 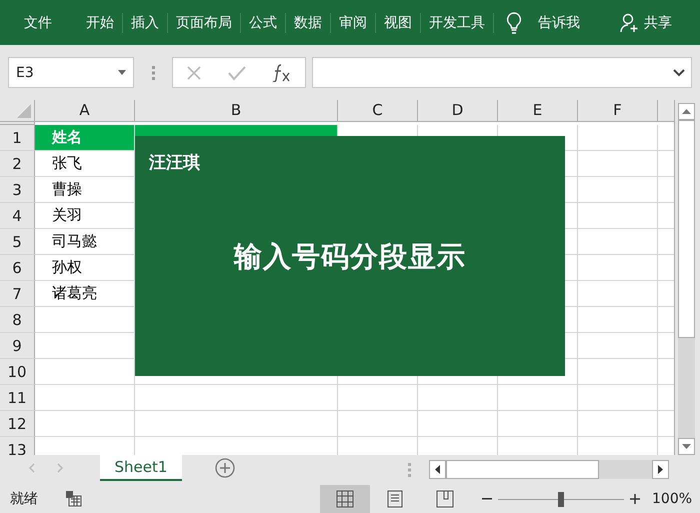 I want to click on triangle-down-icon, so click(x=686, y=446).